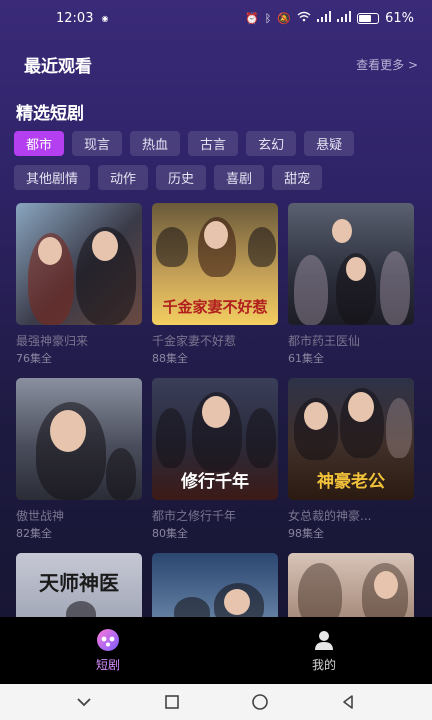 This screenshot has width=432, height=720. I want to click on poster-overlay-text: 天师神医, so click(79, 583).